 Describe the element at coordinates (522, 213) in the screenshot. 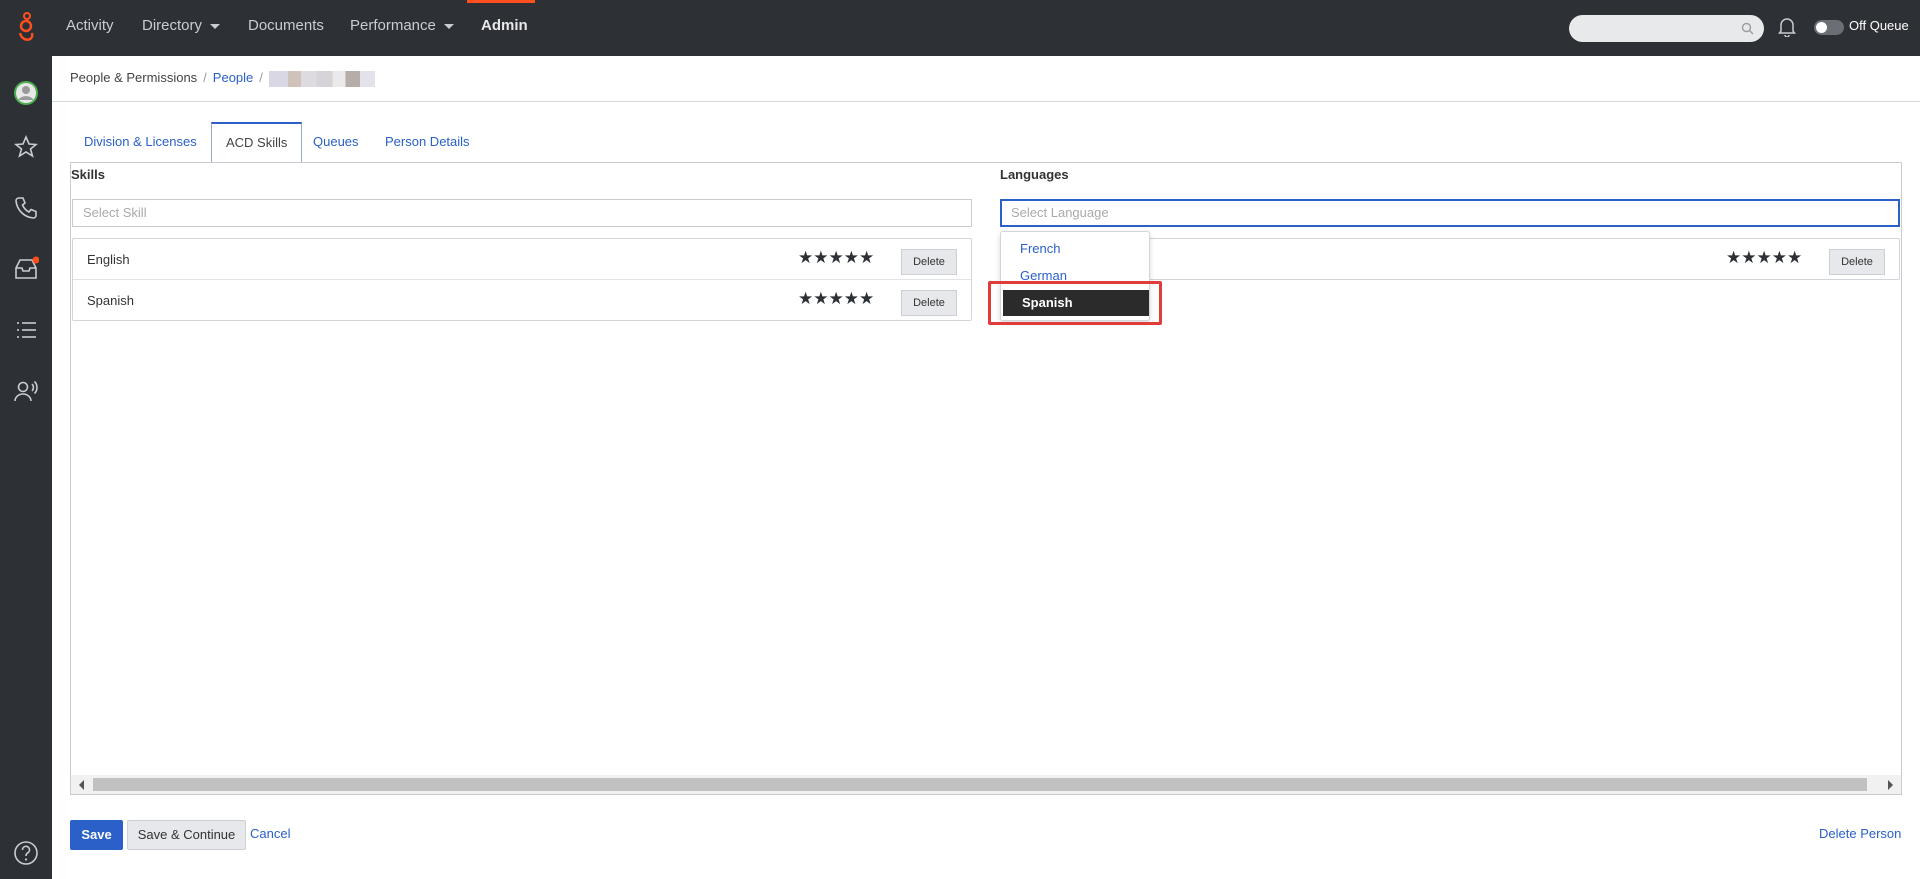

I see `select-skill-input: Select Skill` at that location.